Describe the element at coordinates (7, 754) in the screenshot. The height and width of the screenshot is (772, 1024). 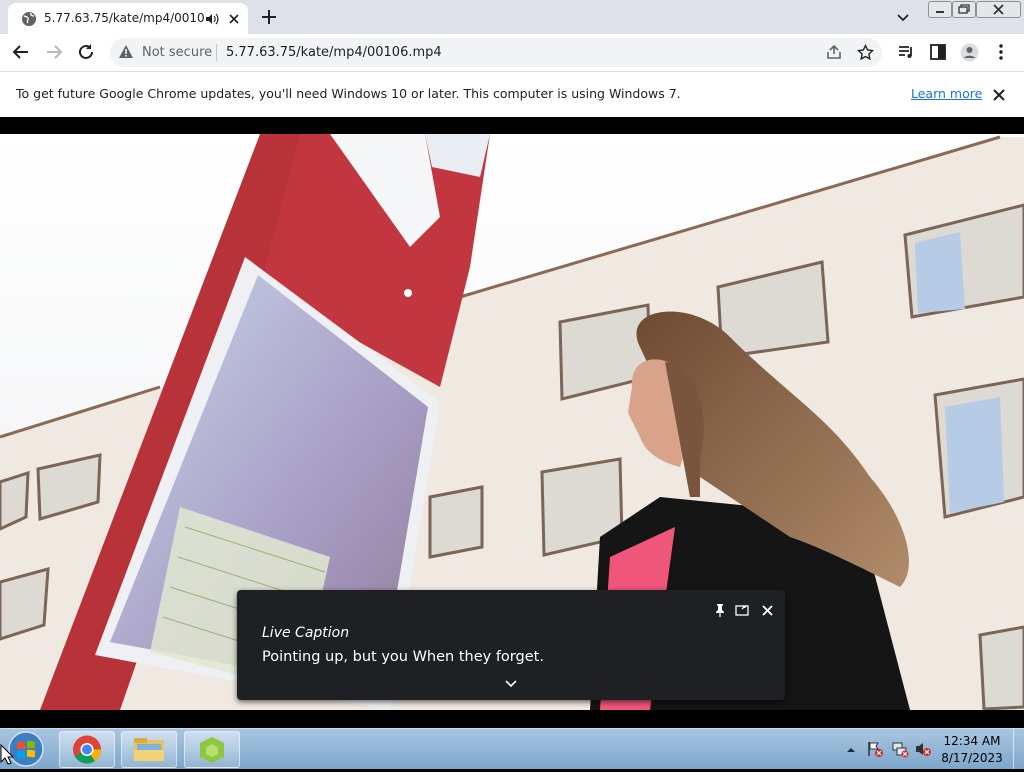
I see `mouse-cursor-icon` at that location.